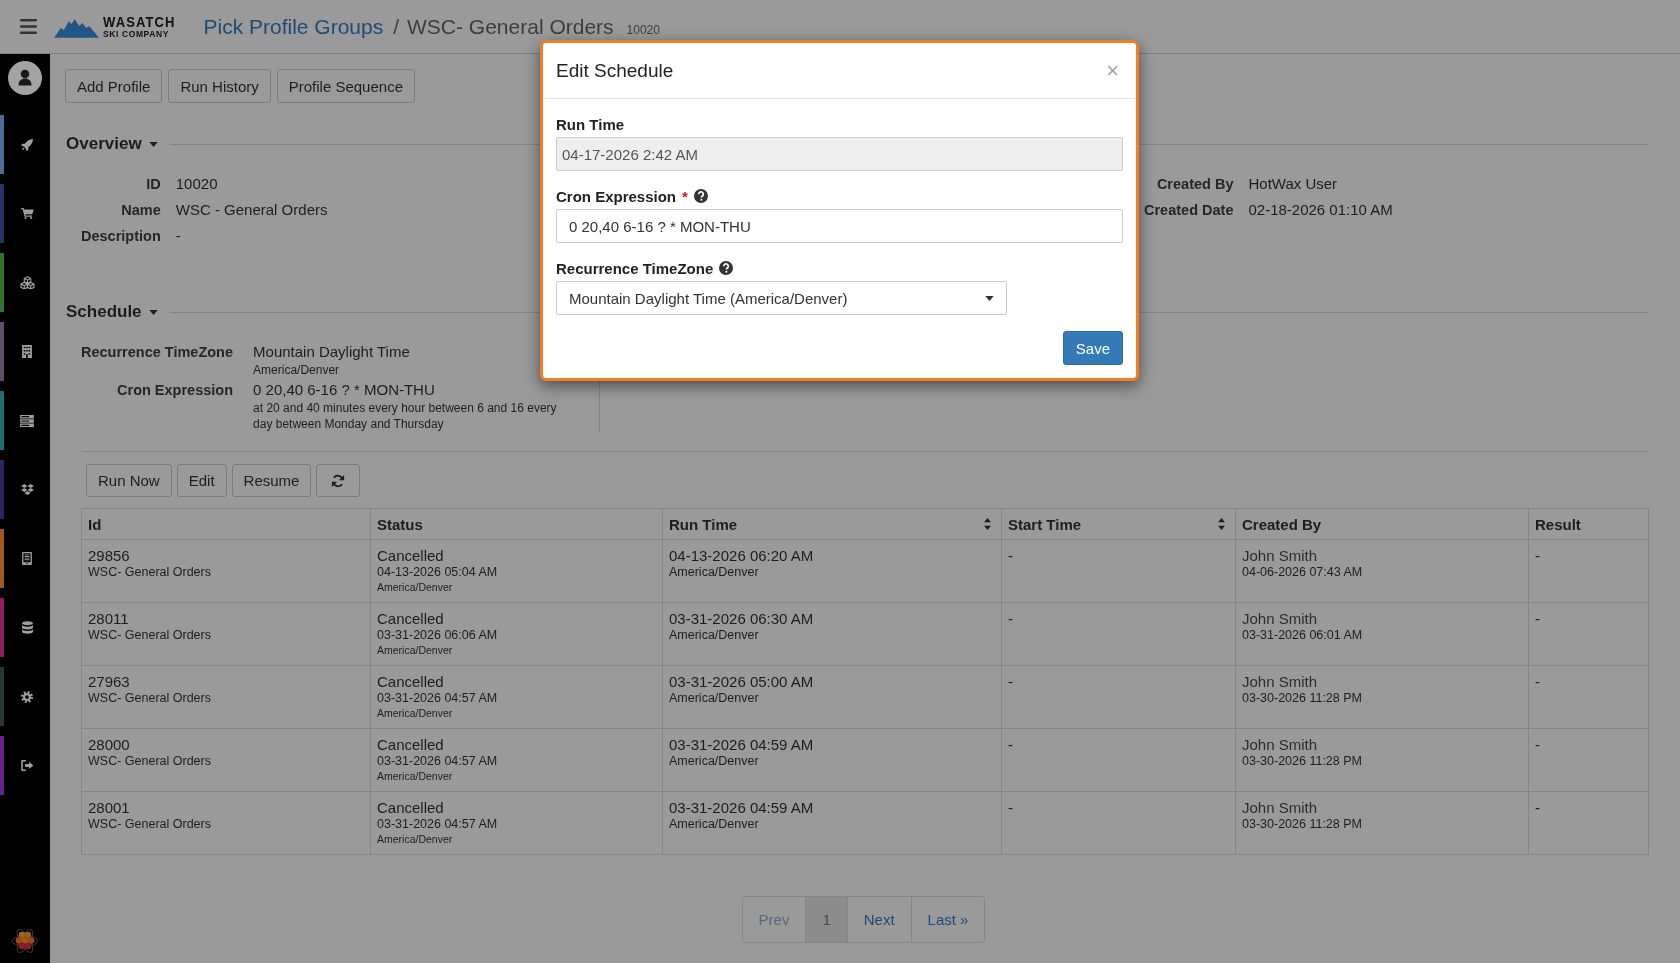 The image size is (1680, 963). I want to click on run-id: 28011, so click(108, 618).